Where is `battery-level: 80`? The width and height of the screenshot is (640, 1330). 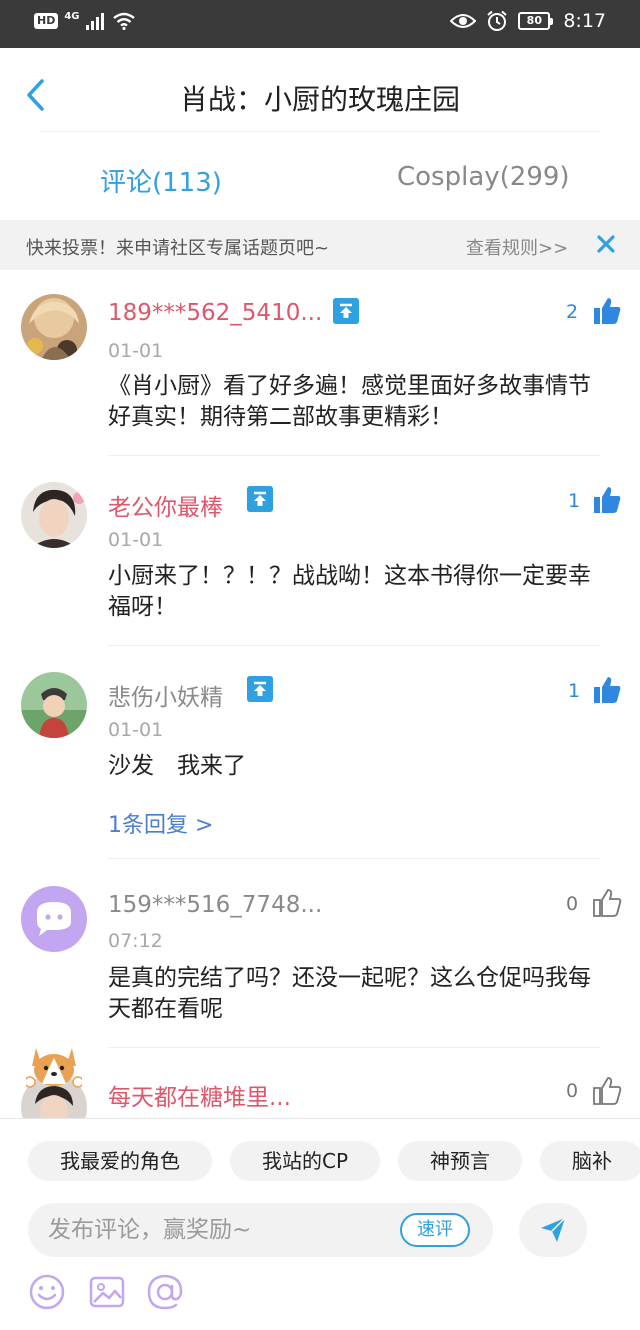 battery-level: 80 is located at coordinates (534, 21).